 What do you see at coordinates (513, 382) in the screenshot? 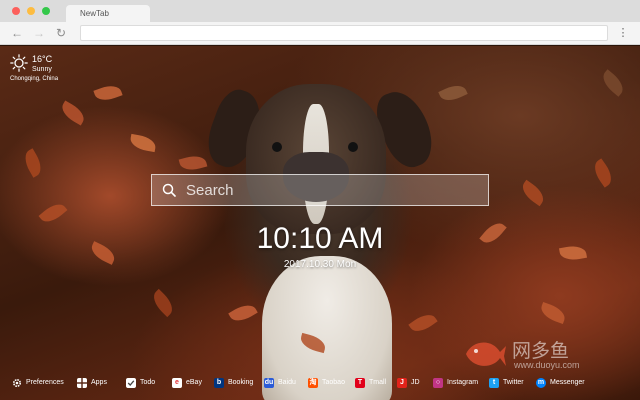
I see `dock-label: Twitter` at bounding box center [513, 382].